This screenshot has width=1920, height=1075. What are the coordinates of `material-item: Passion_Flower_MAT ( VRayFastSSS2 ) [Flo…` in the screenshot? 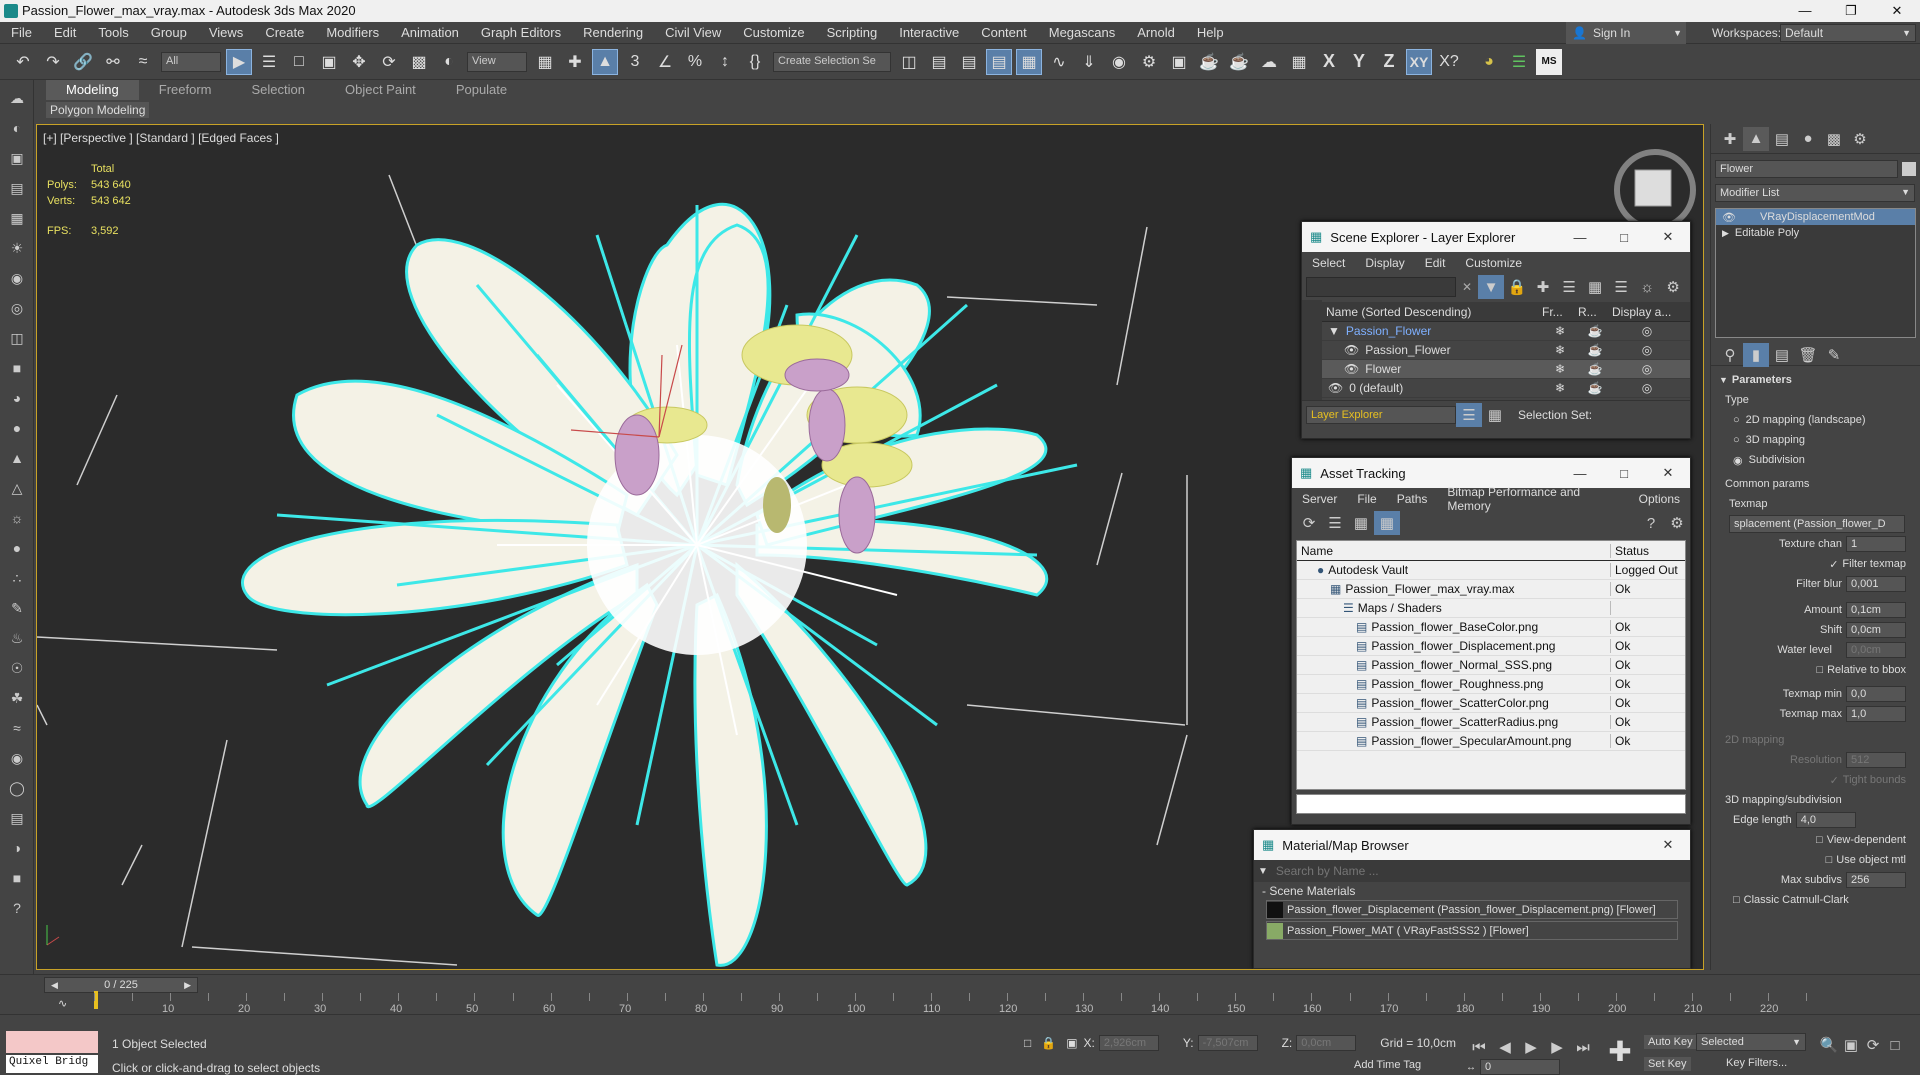 It's located at (1472, 930).